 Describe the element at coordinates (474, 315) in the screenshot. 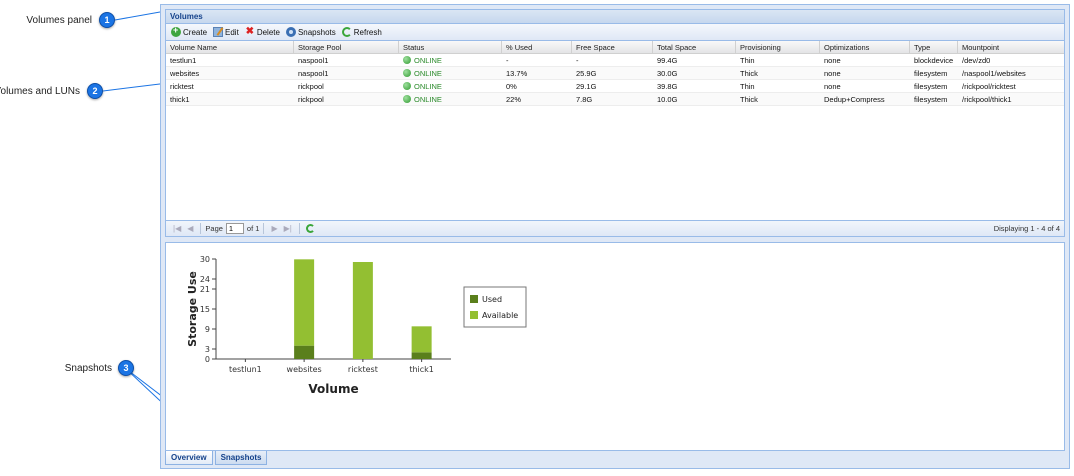

I see `legend-swatch-available` at that location.